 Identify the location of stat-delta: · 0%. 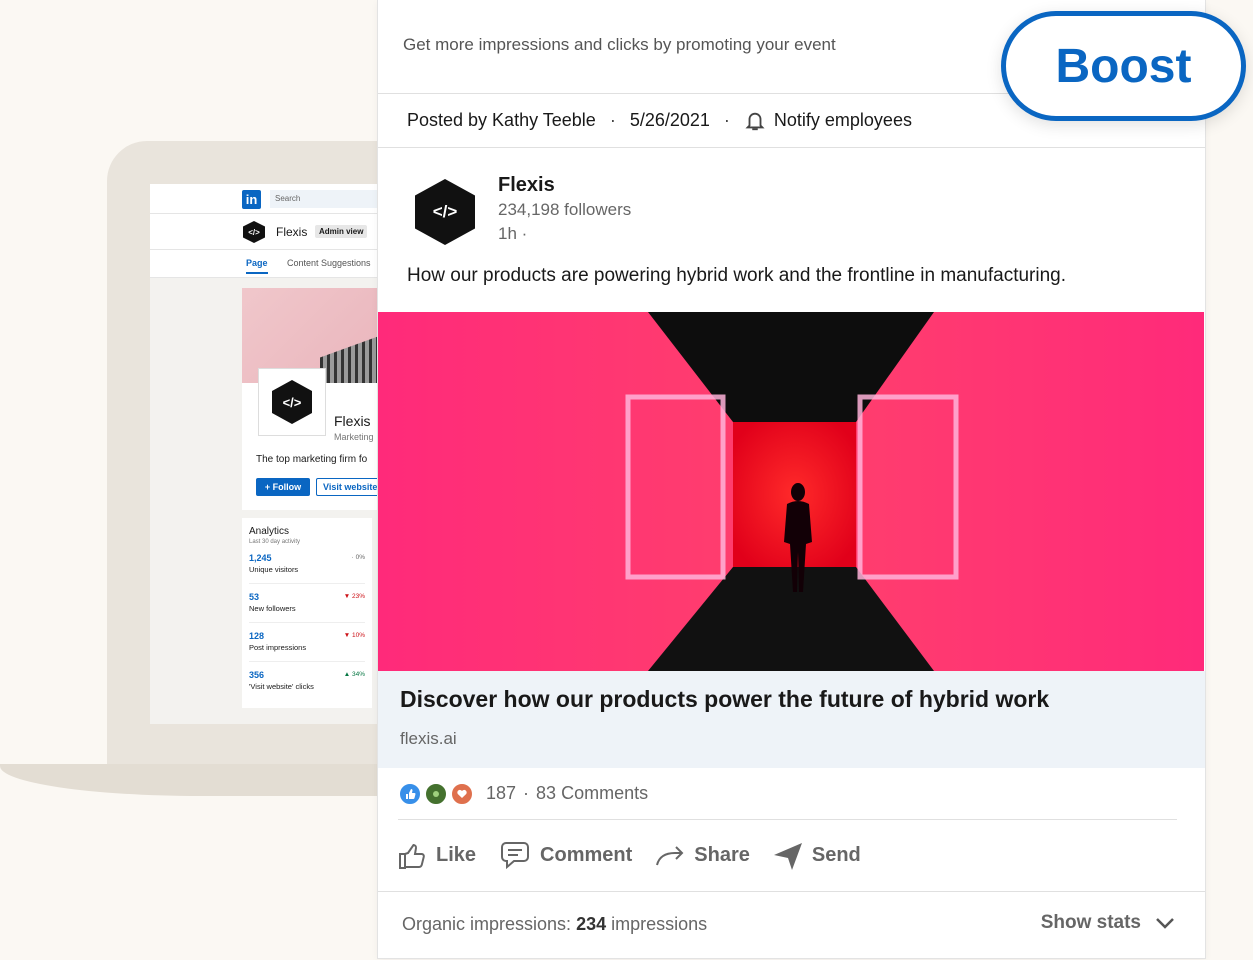
(358, 557).